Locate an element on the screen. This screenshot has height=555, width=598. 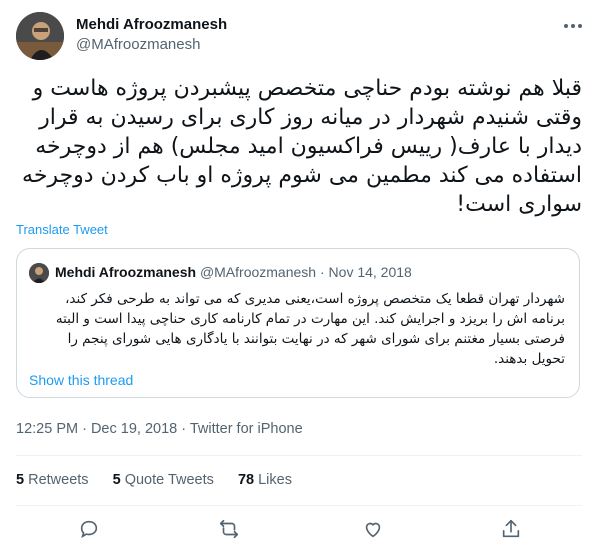
avatar is located at coordinates (40, 36).